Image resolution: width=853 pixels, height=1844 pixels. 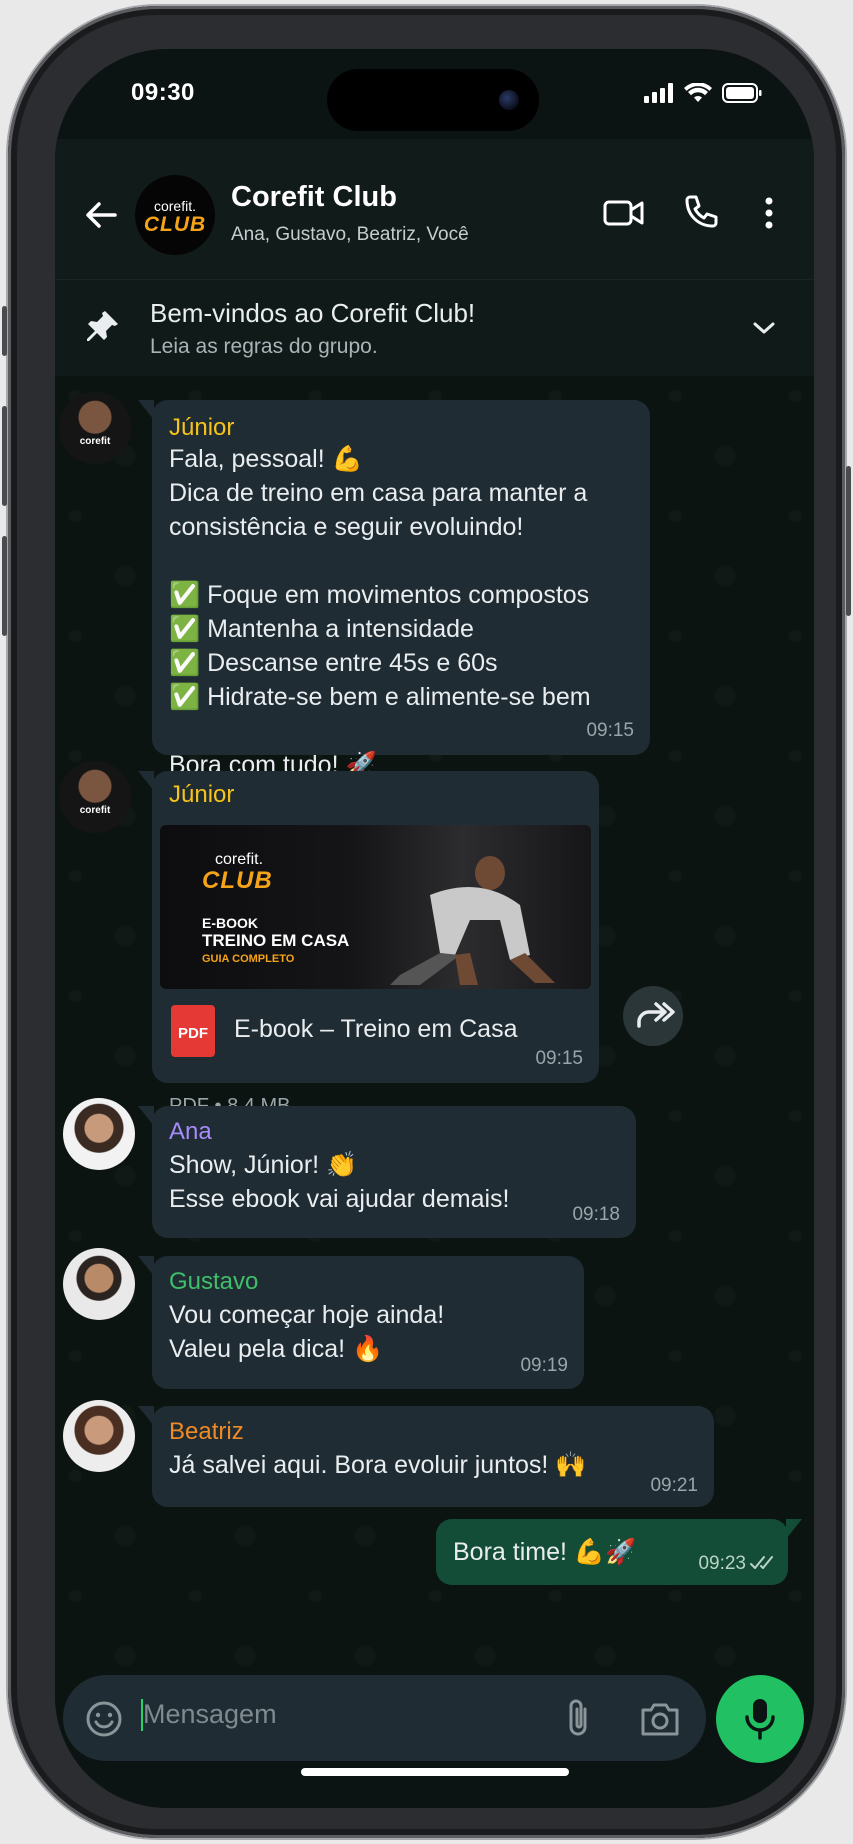 What do you see at coordinates (163, 92) in the screenshot?
I see `status-time: 09:30` at bounding box center [163, 92].